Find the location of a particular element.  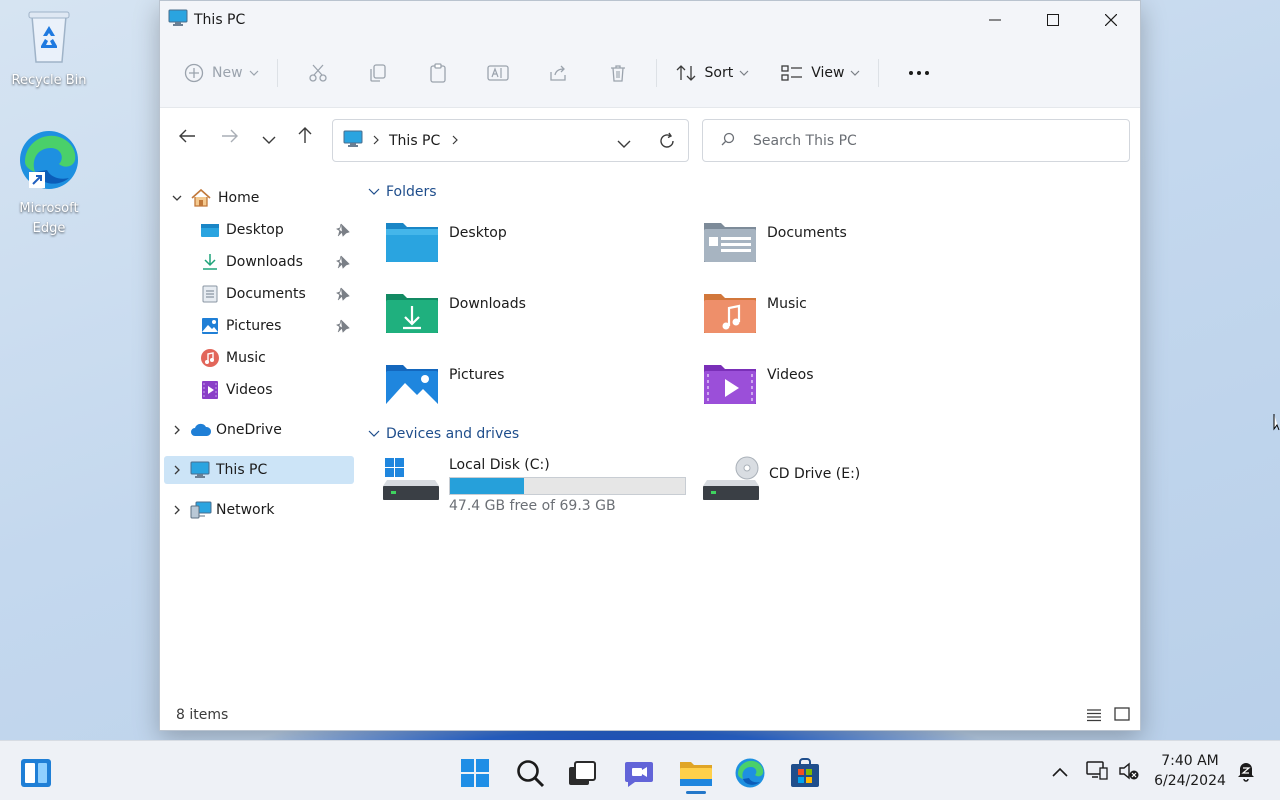

scissors-icon is located at coordinates (317, 73).